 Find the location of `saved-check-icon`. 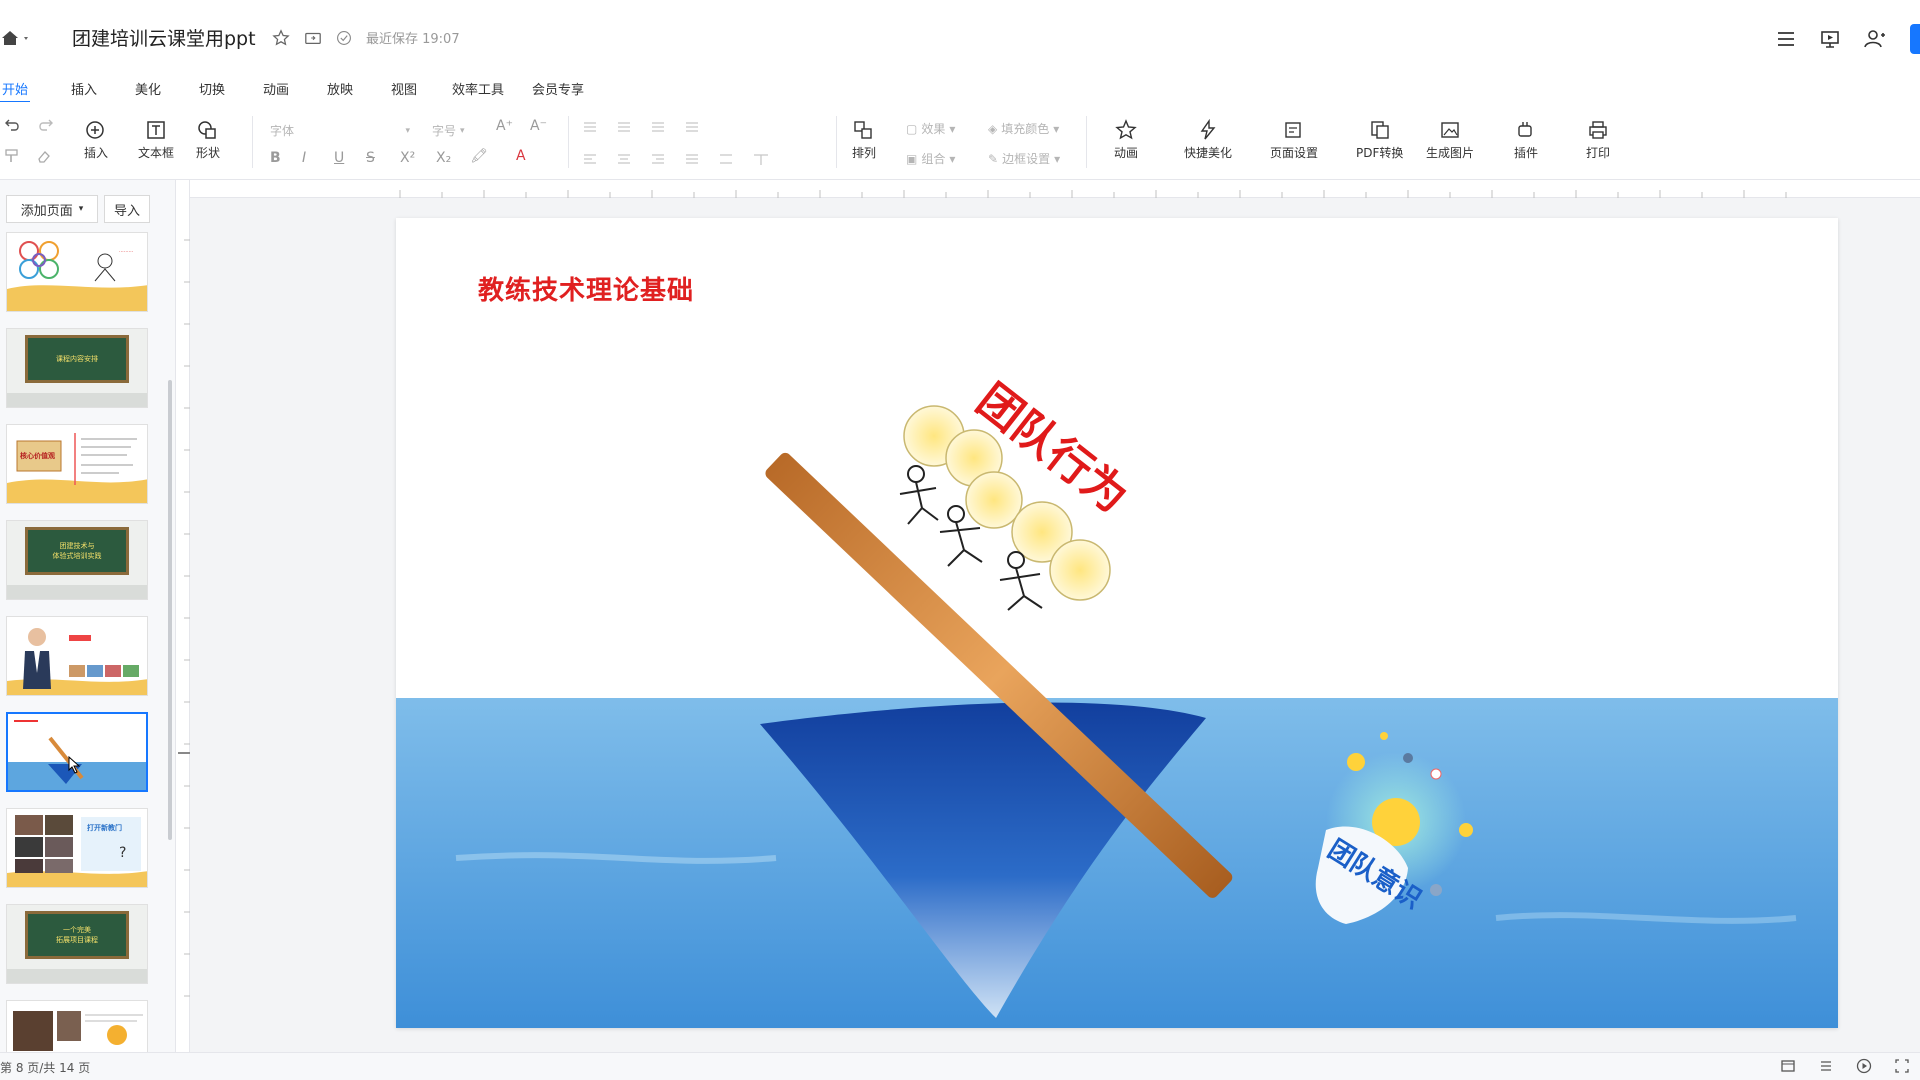

saved-check-icon is located at coordinates (344, 37).